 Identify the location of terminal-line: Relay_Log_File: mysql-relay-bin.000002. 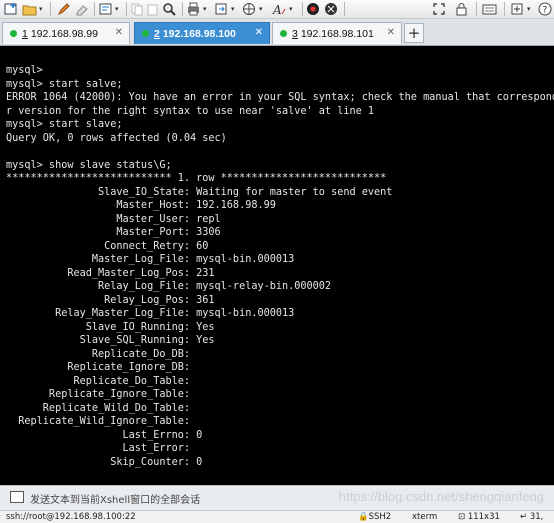
(169, 286).